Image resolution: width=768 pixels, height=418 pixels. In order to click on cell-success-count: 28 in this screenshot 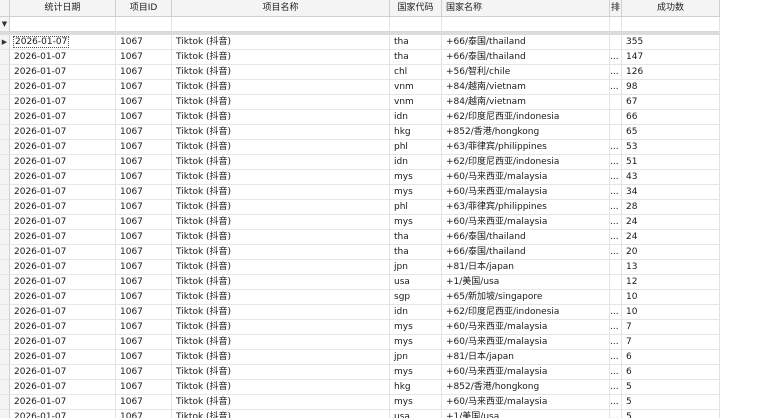, I will do `click(671, 207)`.